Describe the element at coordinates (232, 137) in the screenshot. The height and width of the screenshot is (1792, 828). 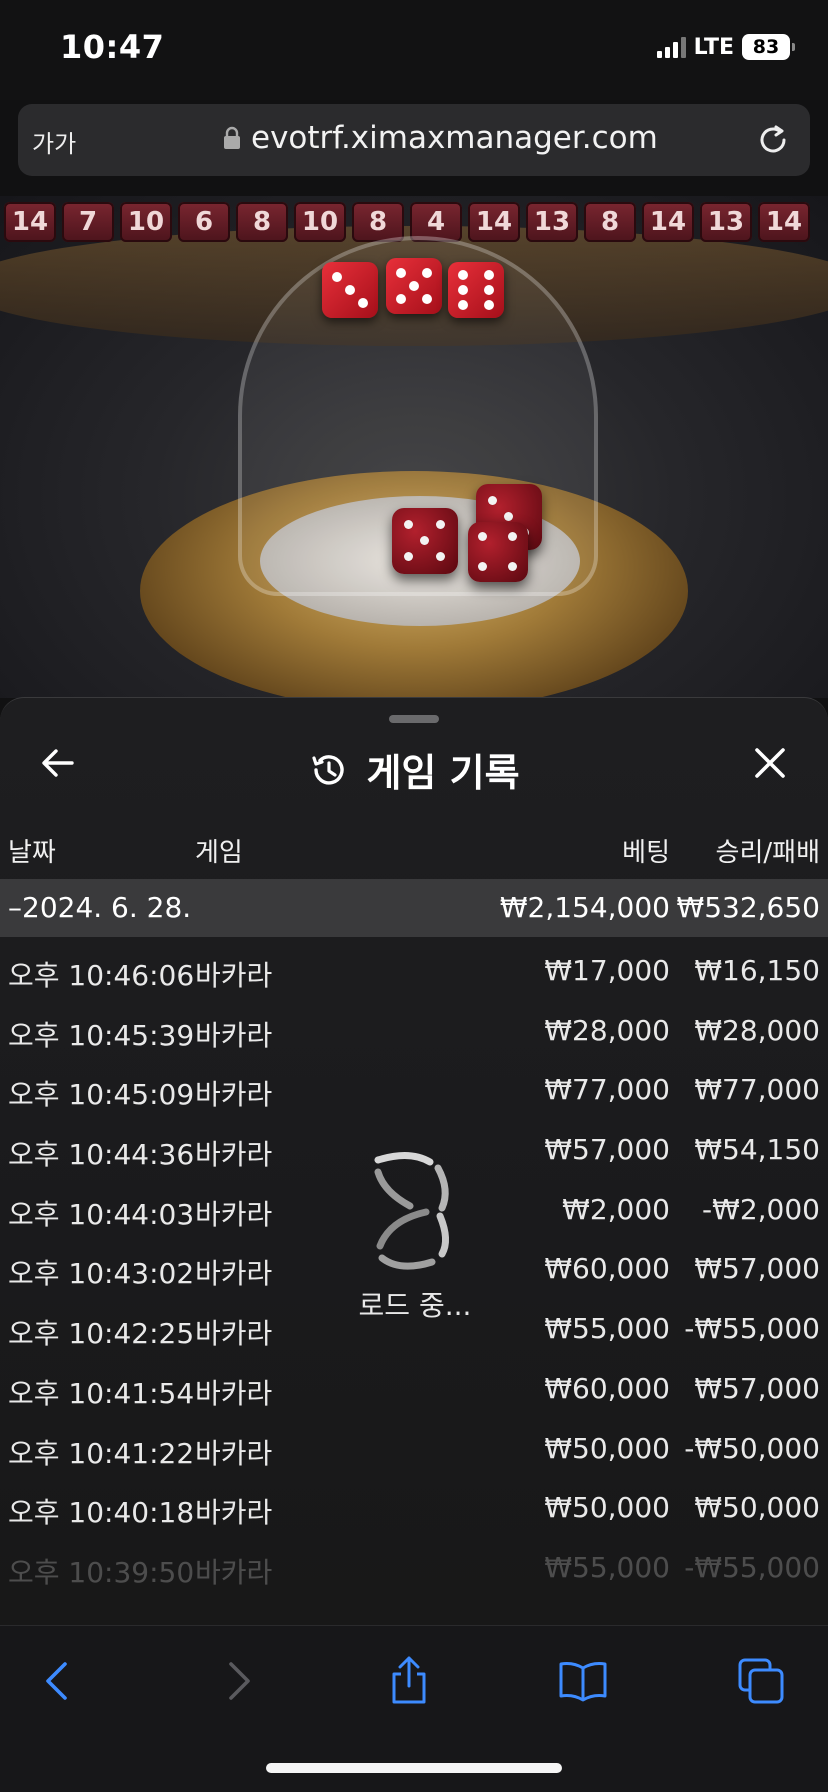
I see `lock-icon` at that location.